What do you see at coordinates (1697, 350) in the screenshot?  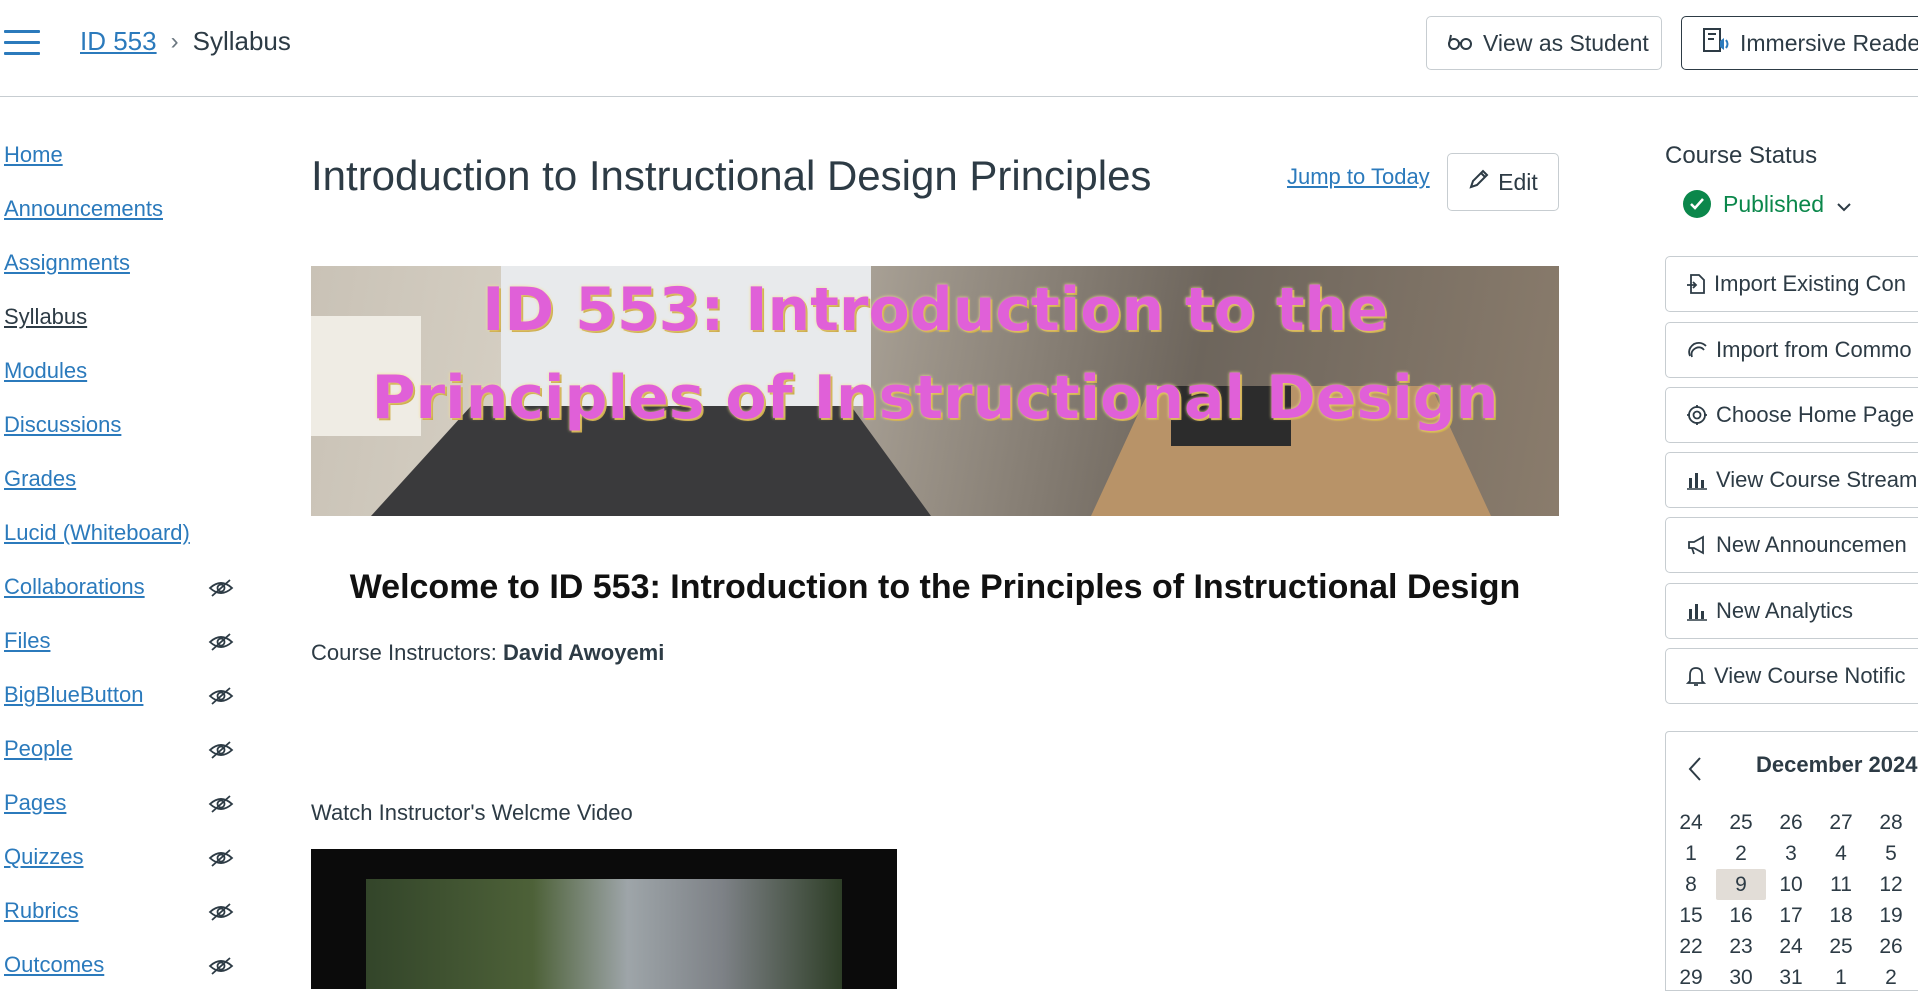 I see `commons-icon` at bounding box center [1697, 350].